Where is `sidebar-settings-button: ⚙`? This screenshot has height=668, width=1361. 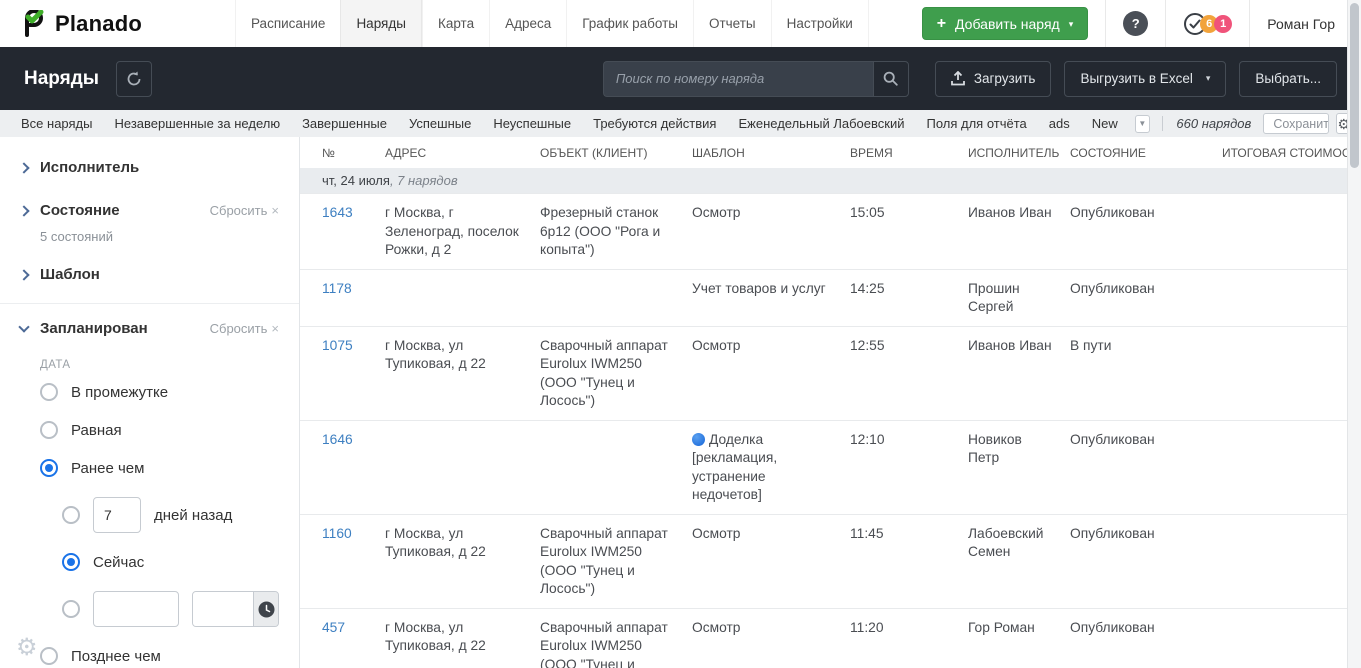 sidebar-settings-button: ⚙ is located at coordinates (27, 648).